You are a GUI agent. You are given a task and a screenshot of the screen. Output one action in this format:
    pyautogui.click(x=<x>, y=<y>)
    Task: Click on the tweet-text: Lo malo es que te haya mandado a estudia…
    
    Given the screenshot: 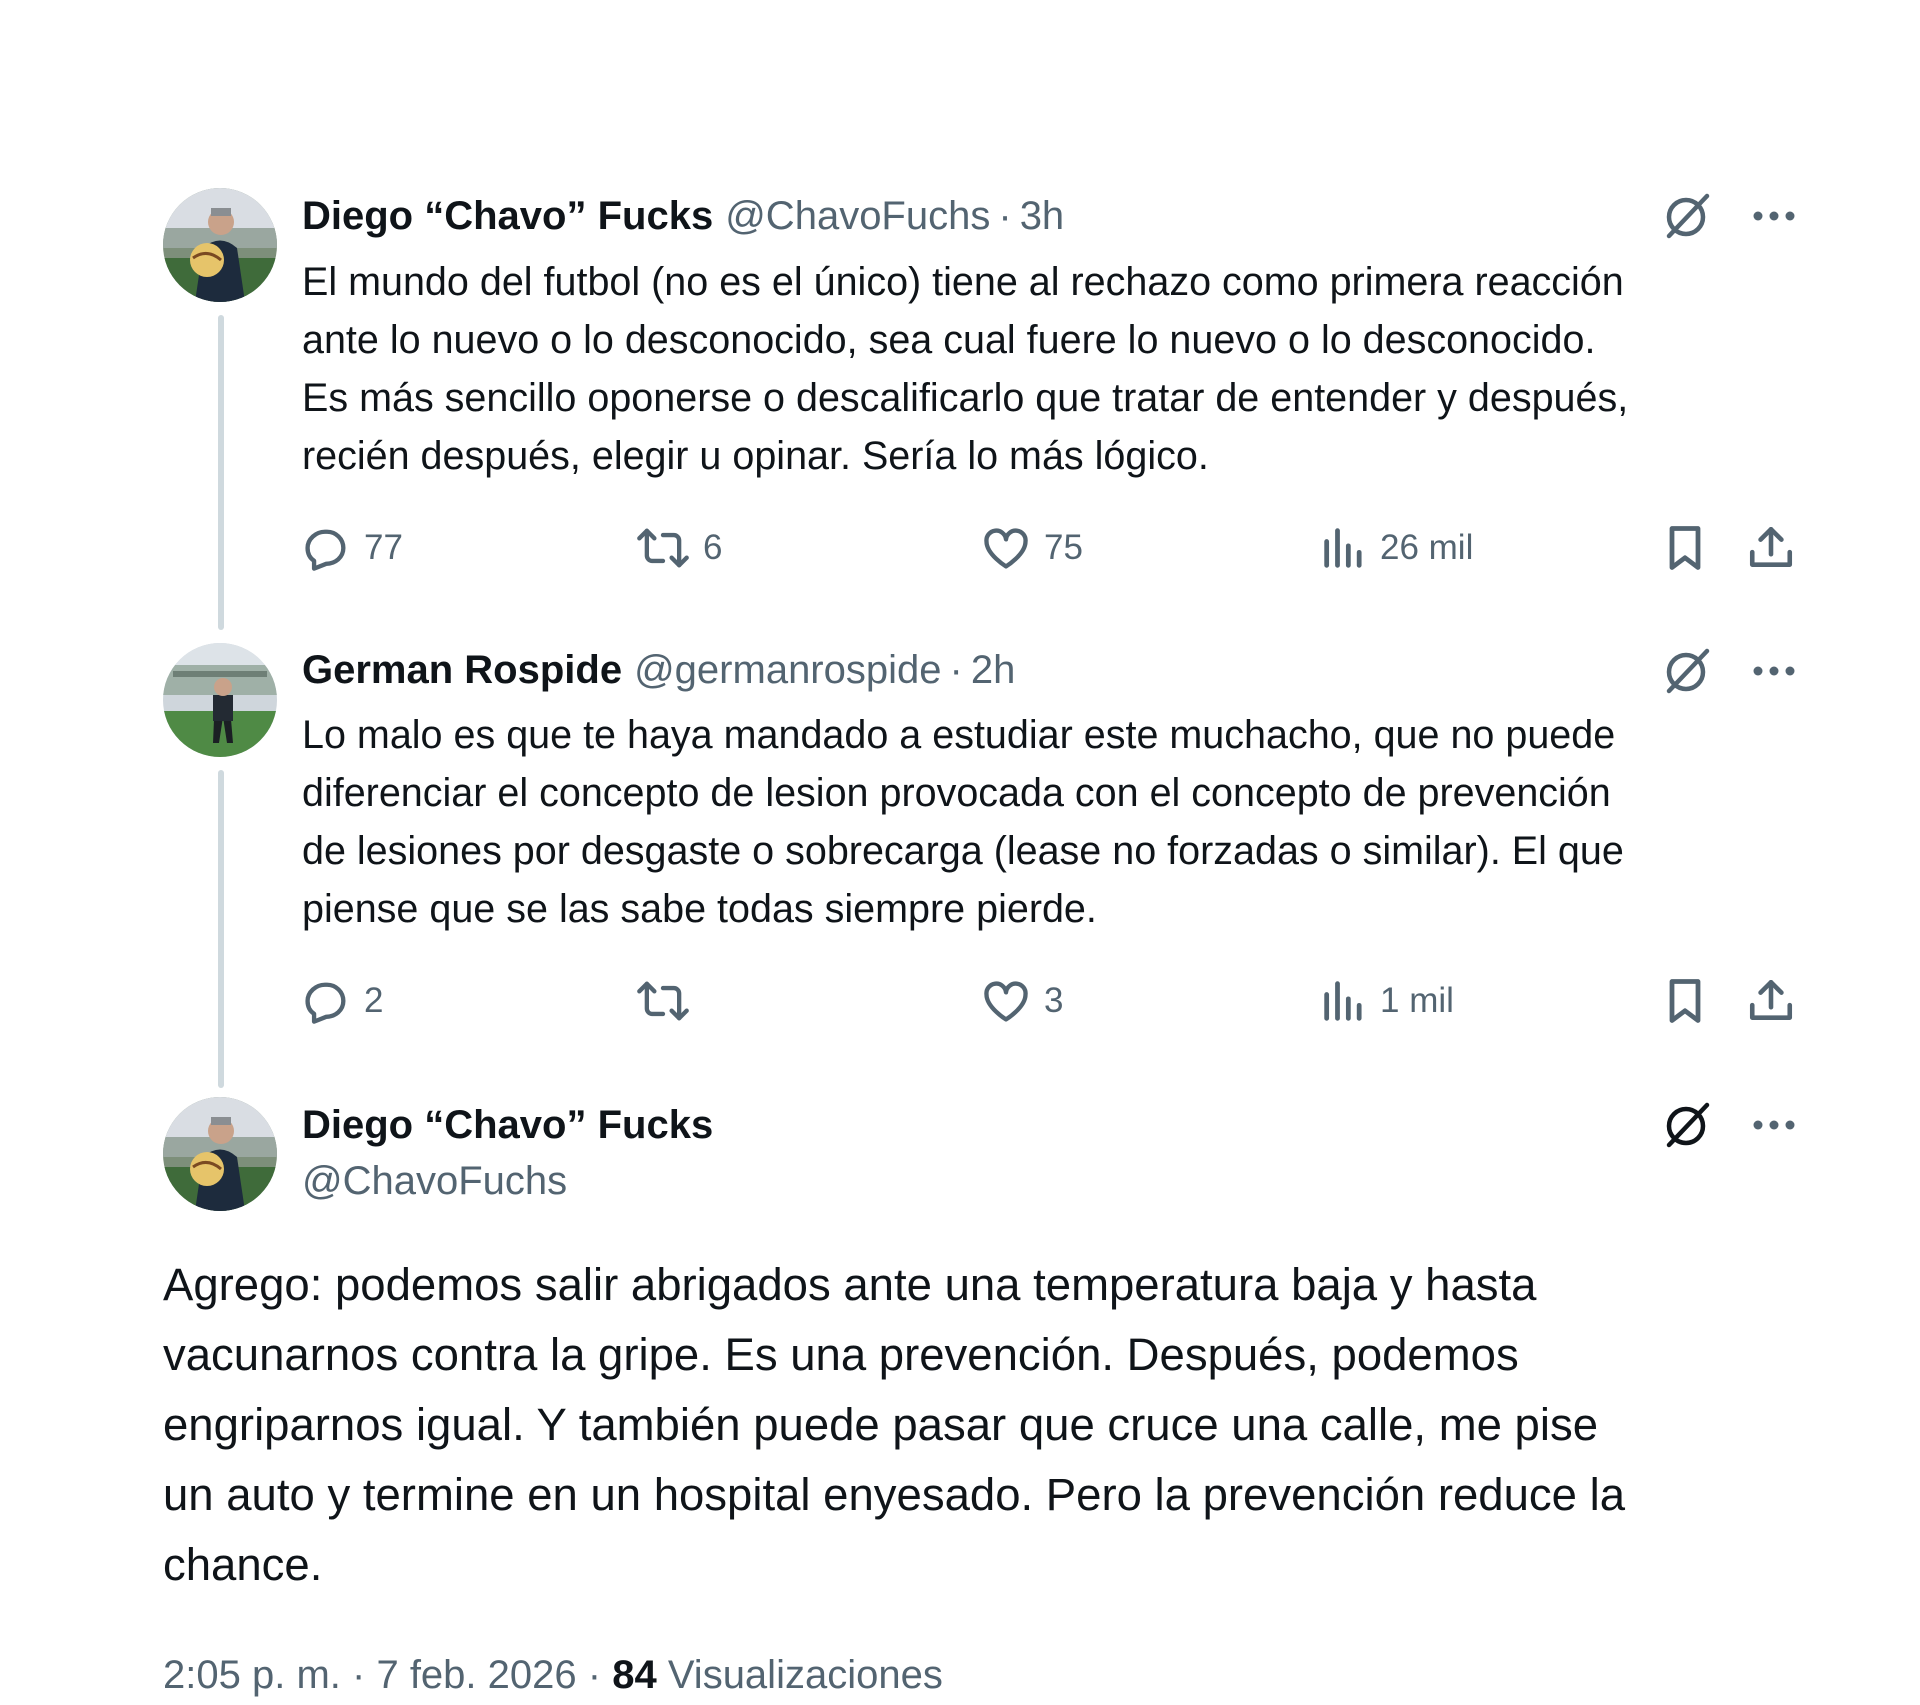 What is the action you would take?
    pyautogui.click(x=963, y=822)
    